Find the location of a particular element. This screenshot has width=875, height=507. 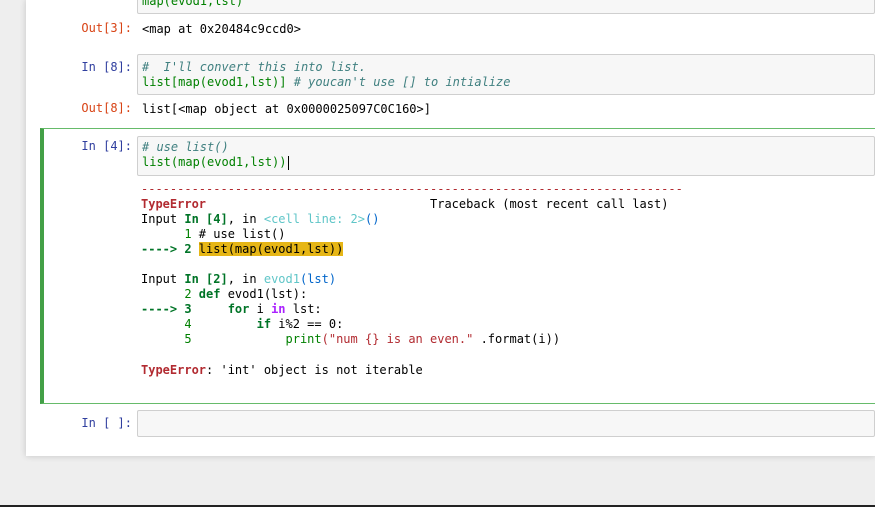

frame1-header: Input In [4], in <cell line: 2>() is located at coordinates (260, 219).